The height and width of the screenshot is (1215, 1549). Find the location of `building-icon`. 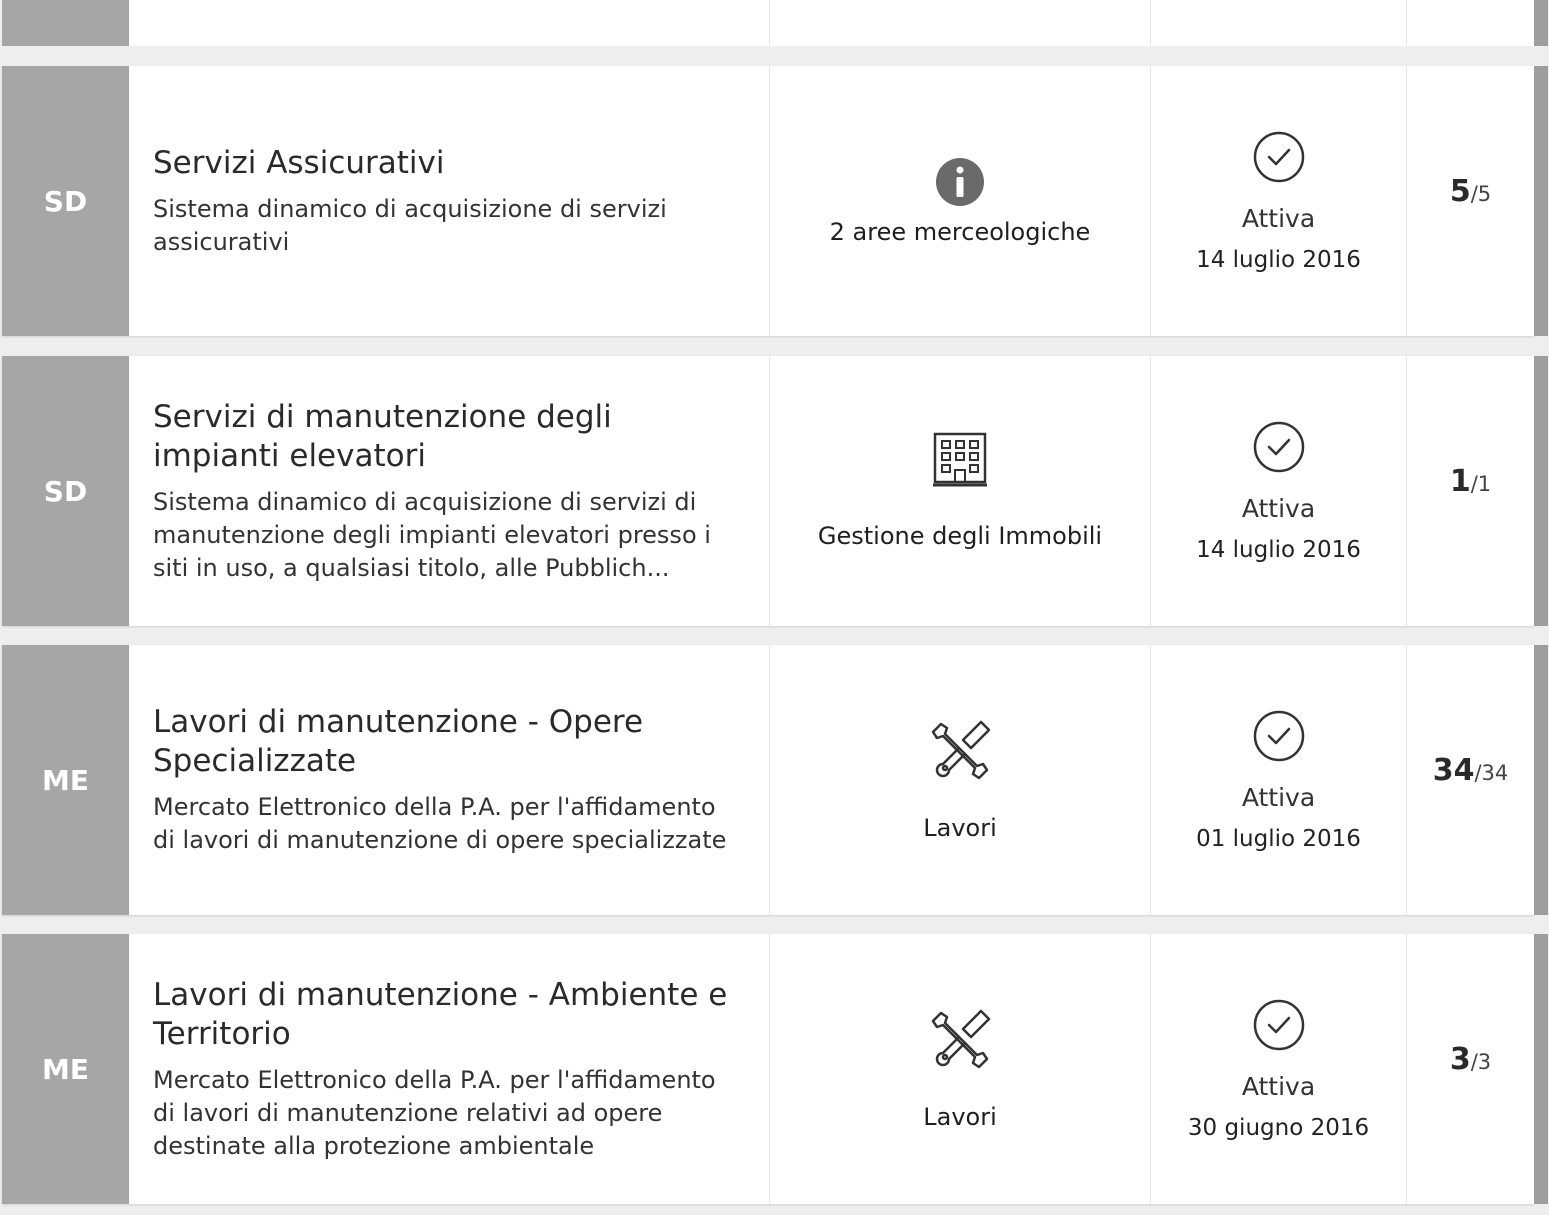

building-icon is located at coordinates (960, 460).